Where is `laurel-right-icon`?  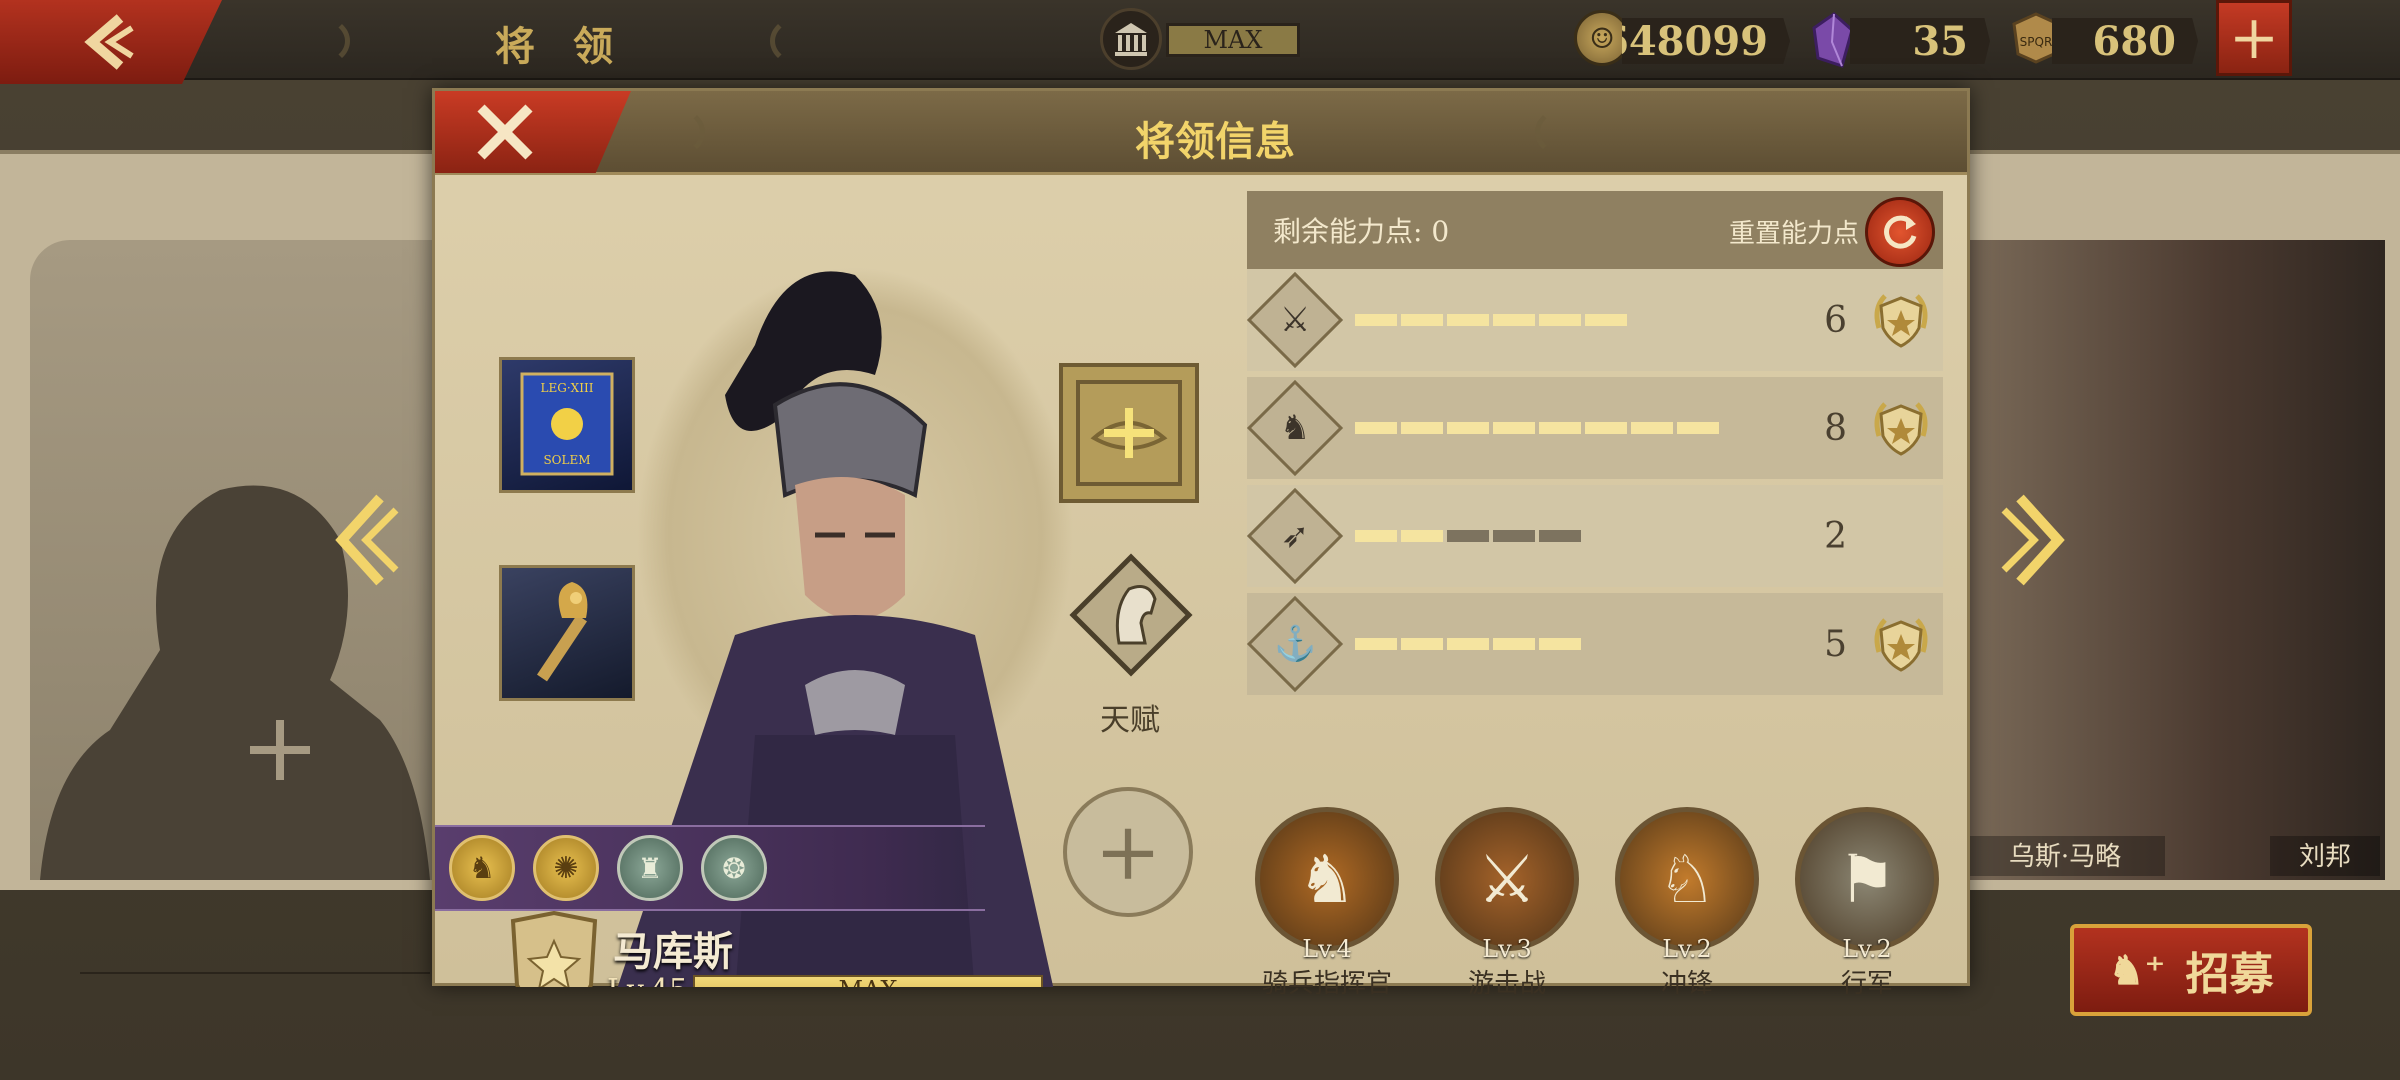 laurel-right-icon is located at coordinates (800, 41).